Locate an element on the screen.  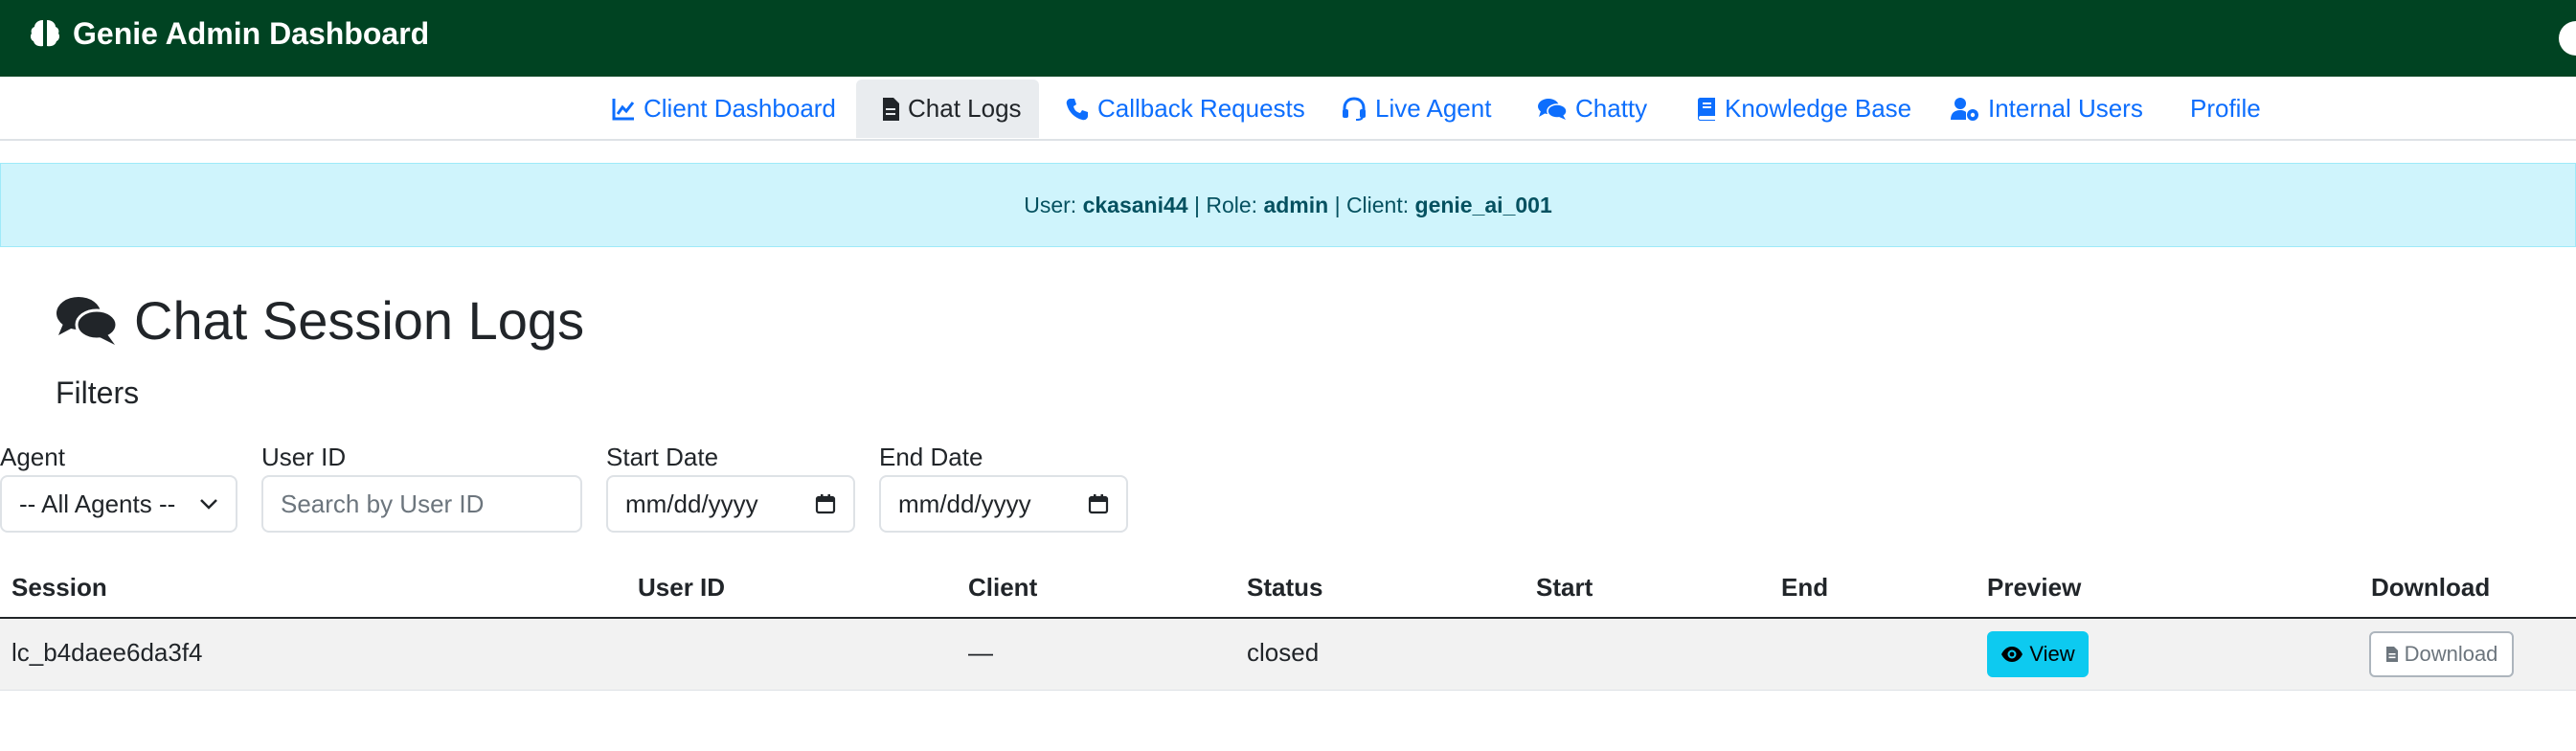
chart-line-icon is located at coordinates (623, 109).